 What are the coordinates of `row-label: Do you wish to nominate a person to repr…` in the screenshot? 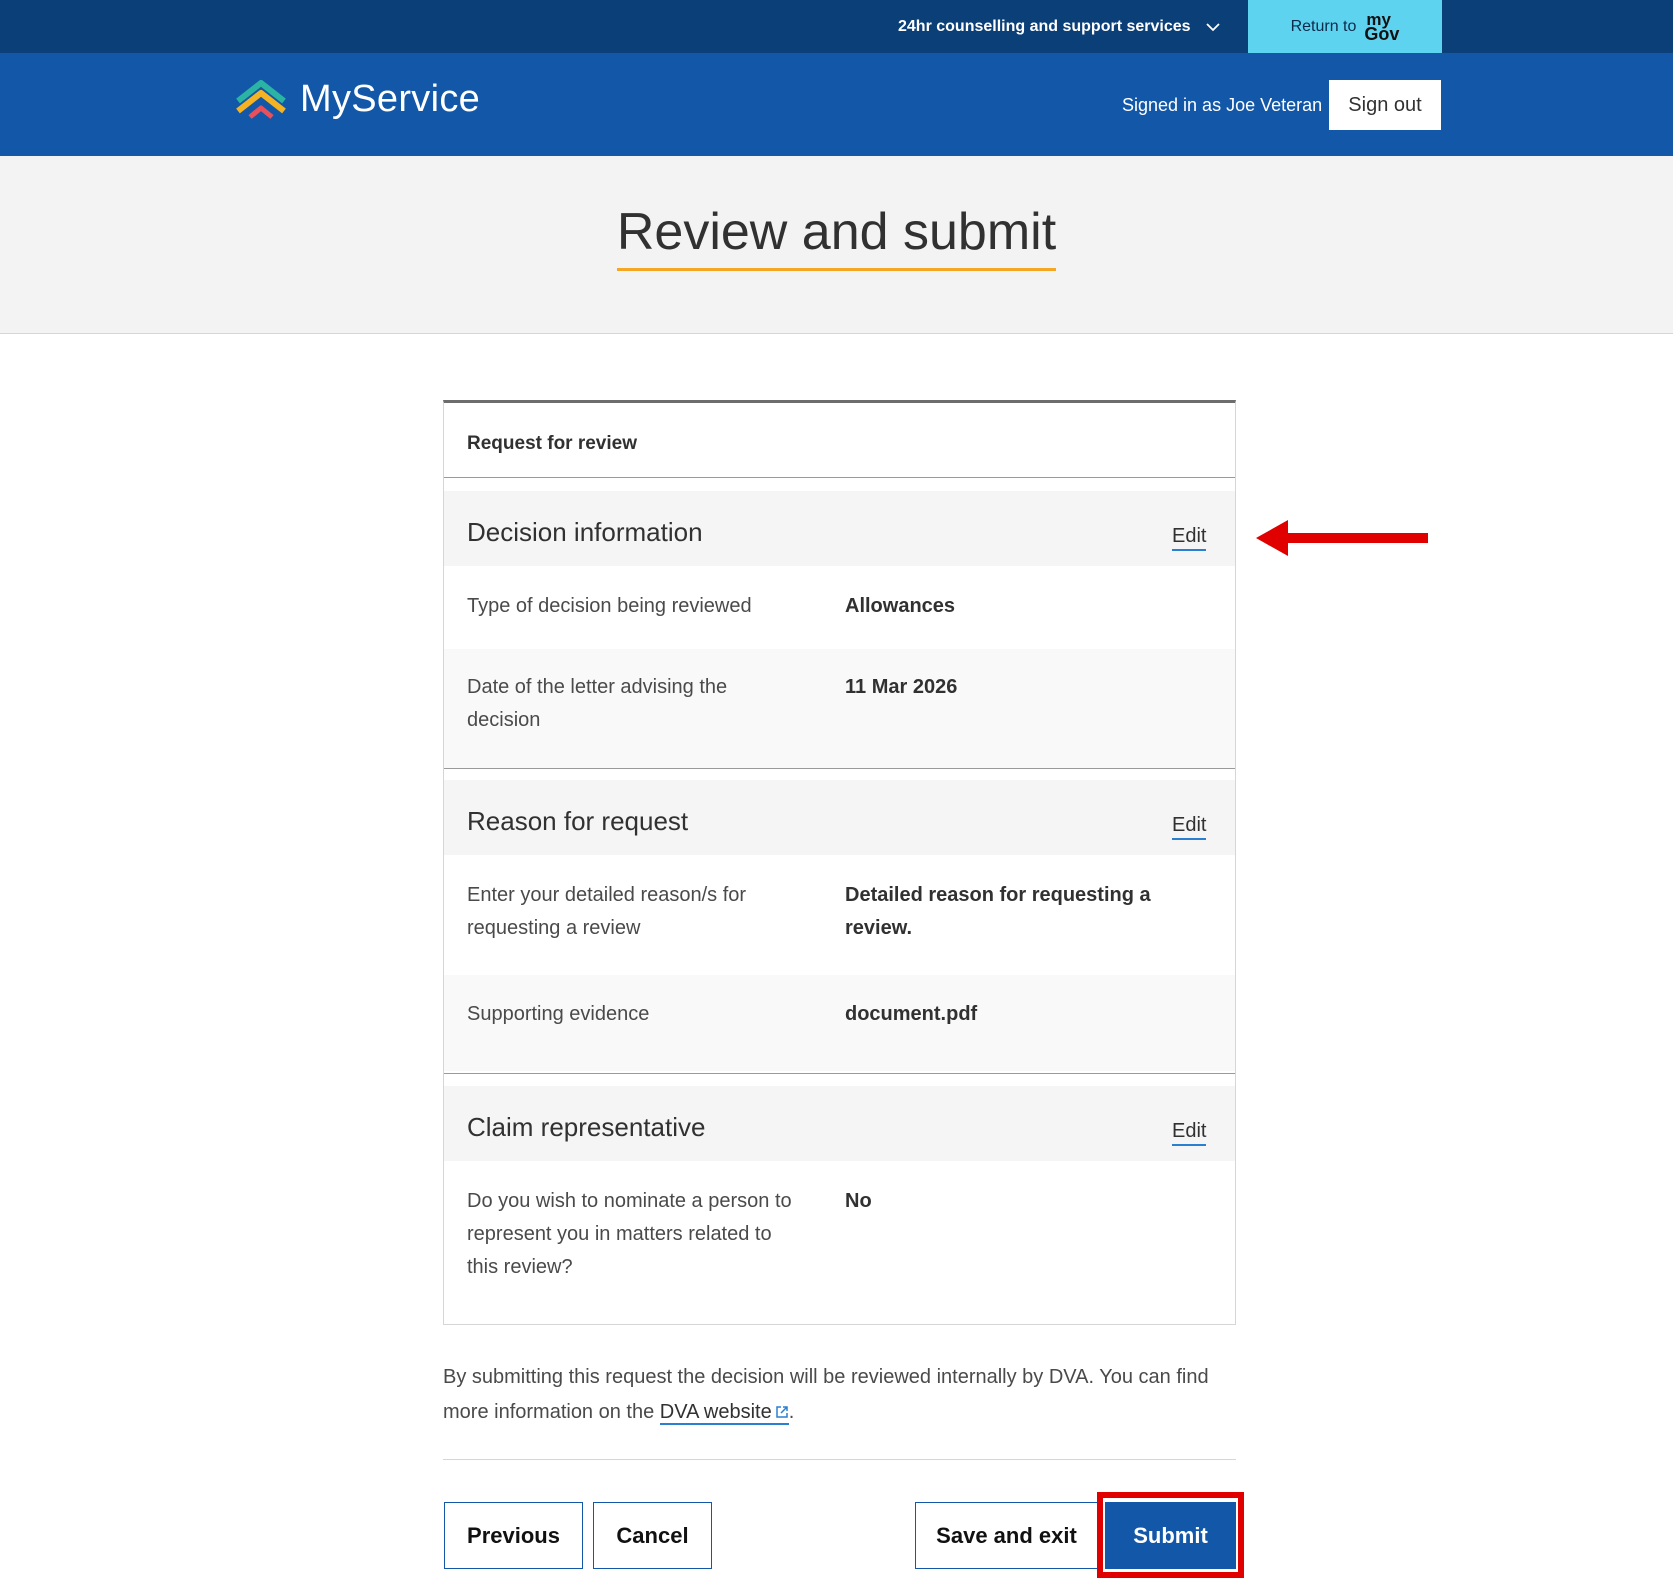 It's located at (629, 1234).